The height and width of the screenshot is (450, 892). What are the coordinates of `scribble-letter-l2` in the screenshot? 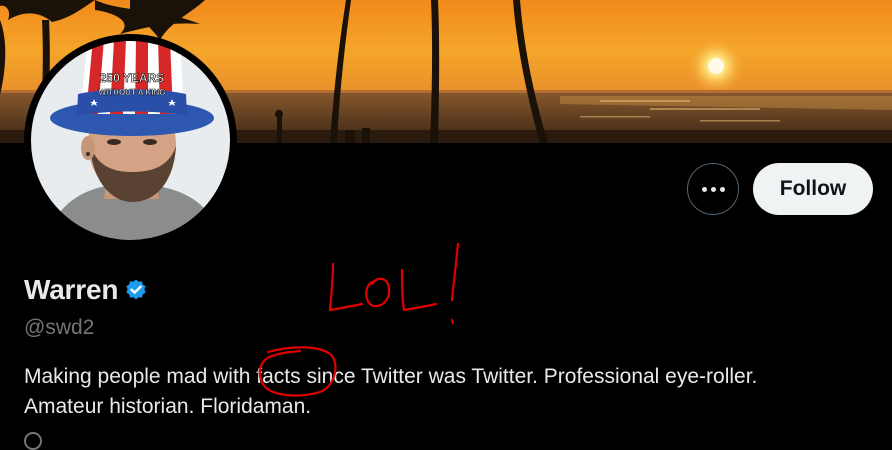 It's located at (419, 290).